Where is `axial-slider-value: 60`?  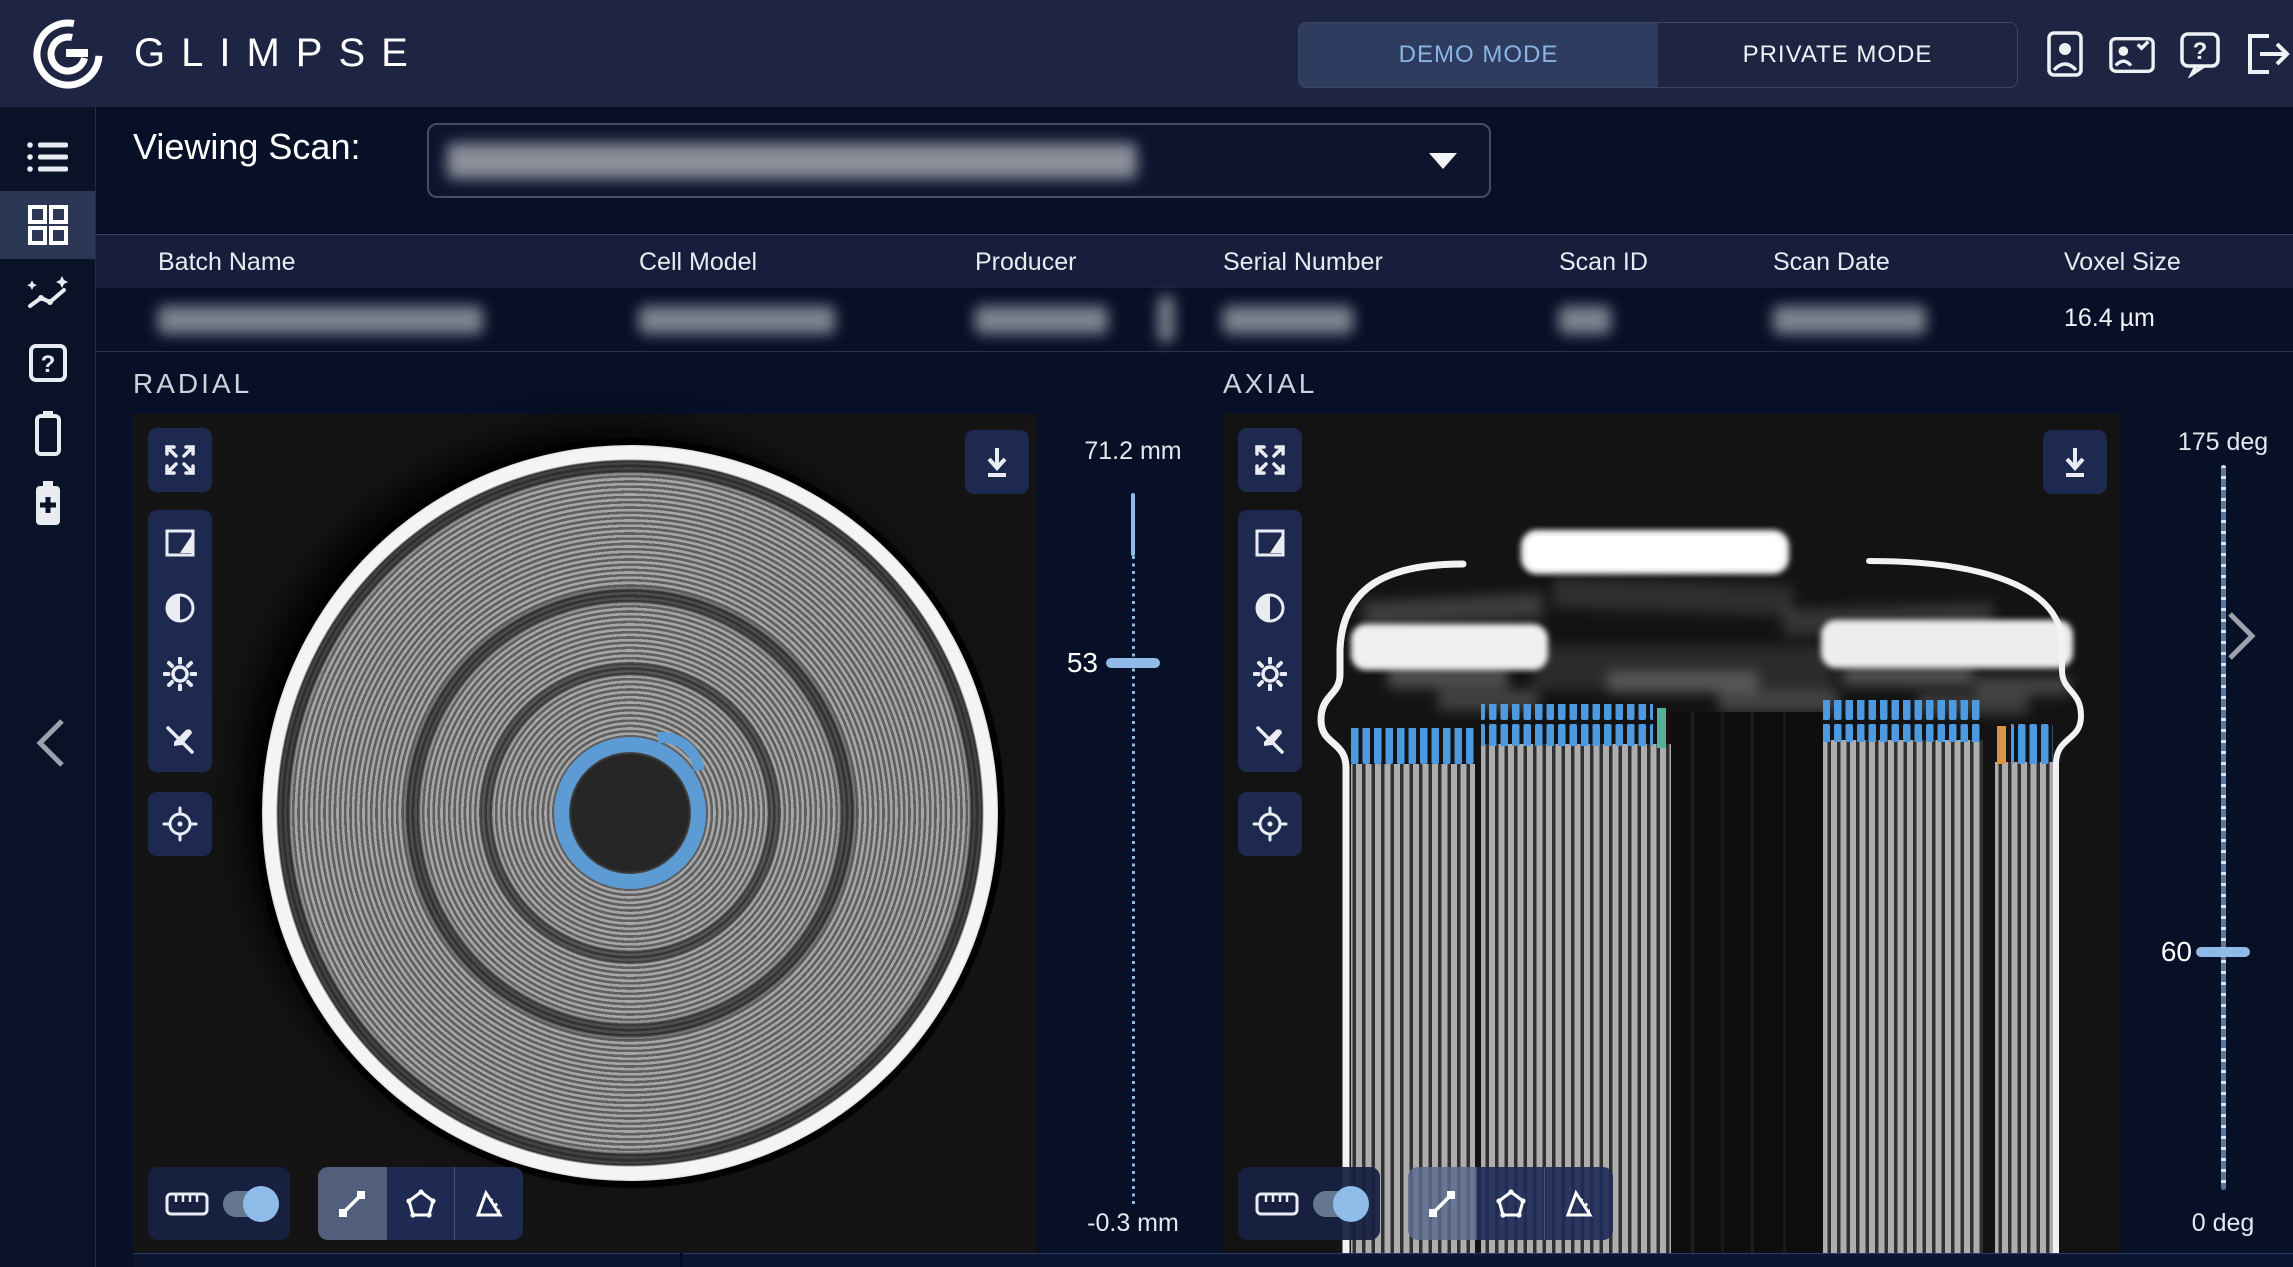 axial-slider-value: 60 is located at coordinates (2176, 951).